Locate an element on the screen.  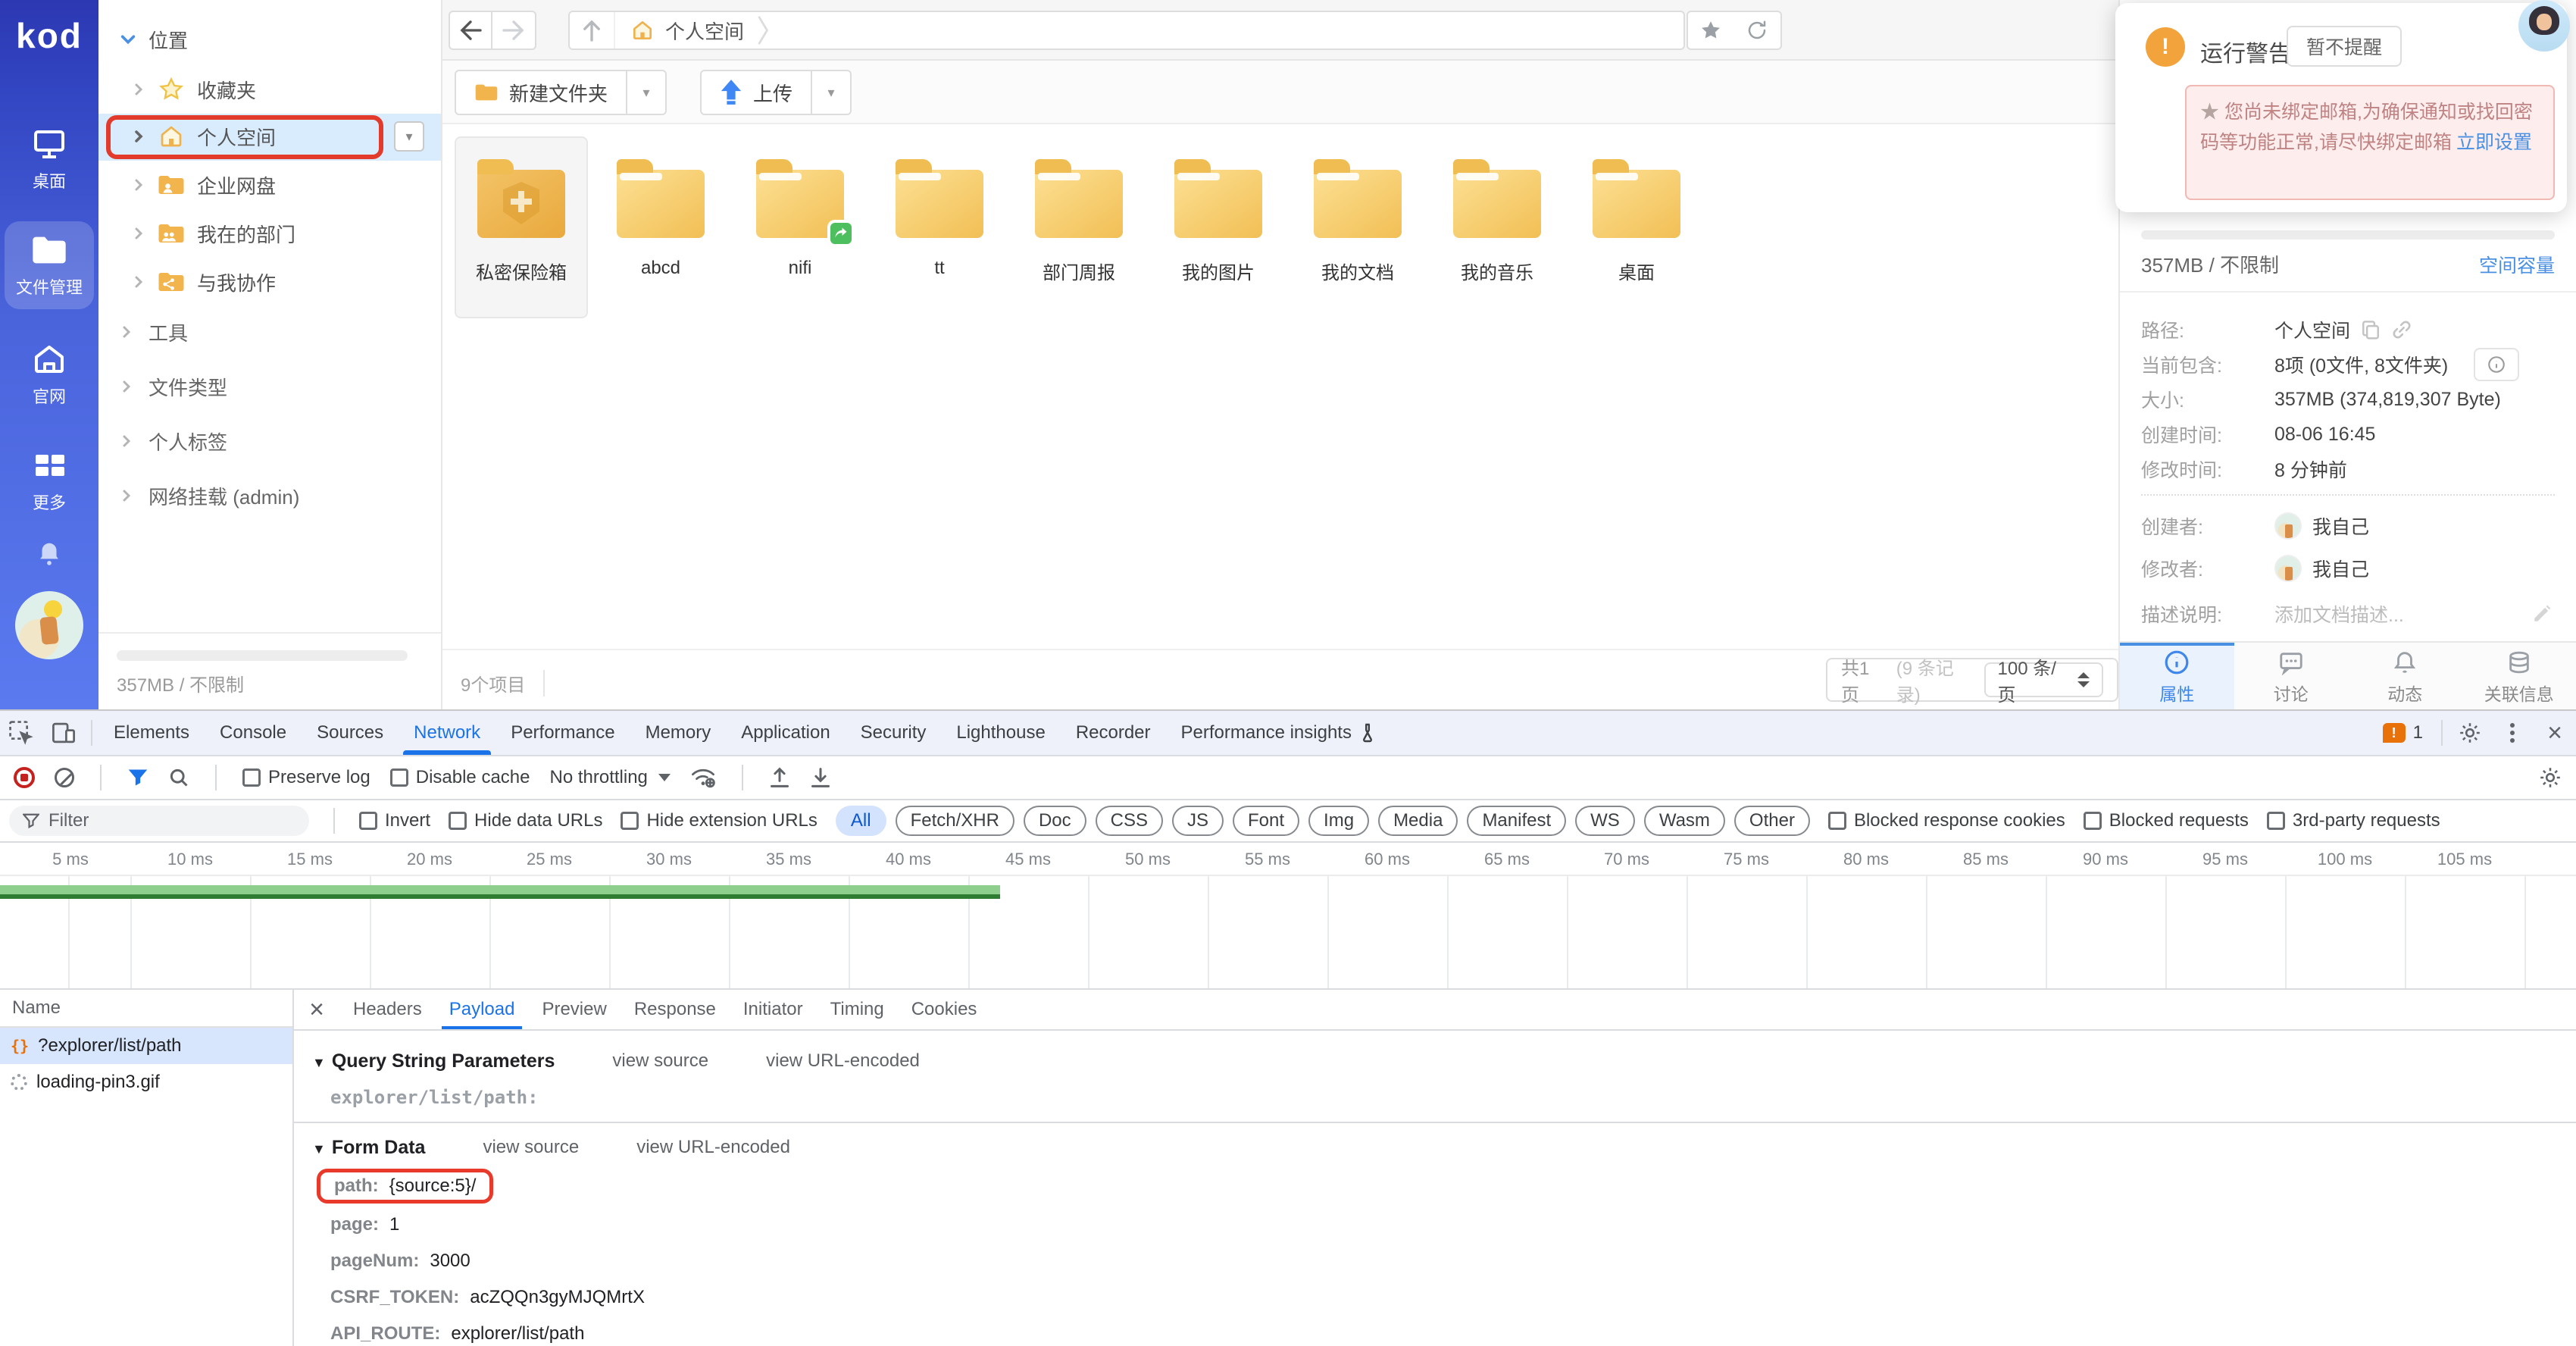
folder-tile: nifi is located at coordinates (800, 227).